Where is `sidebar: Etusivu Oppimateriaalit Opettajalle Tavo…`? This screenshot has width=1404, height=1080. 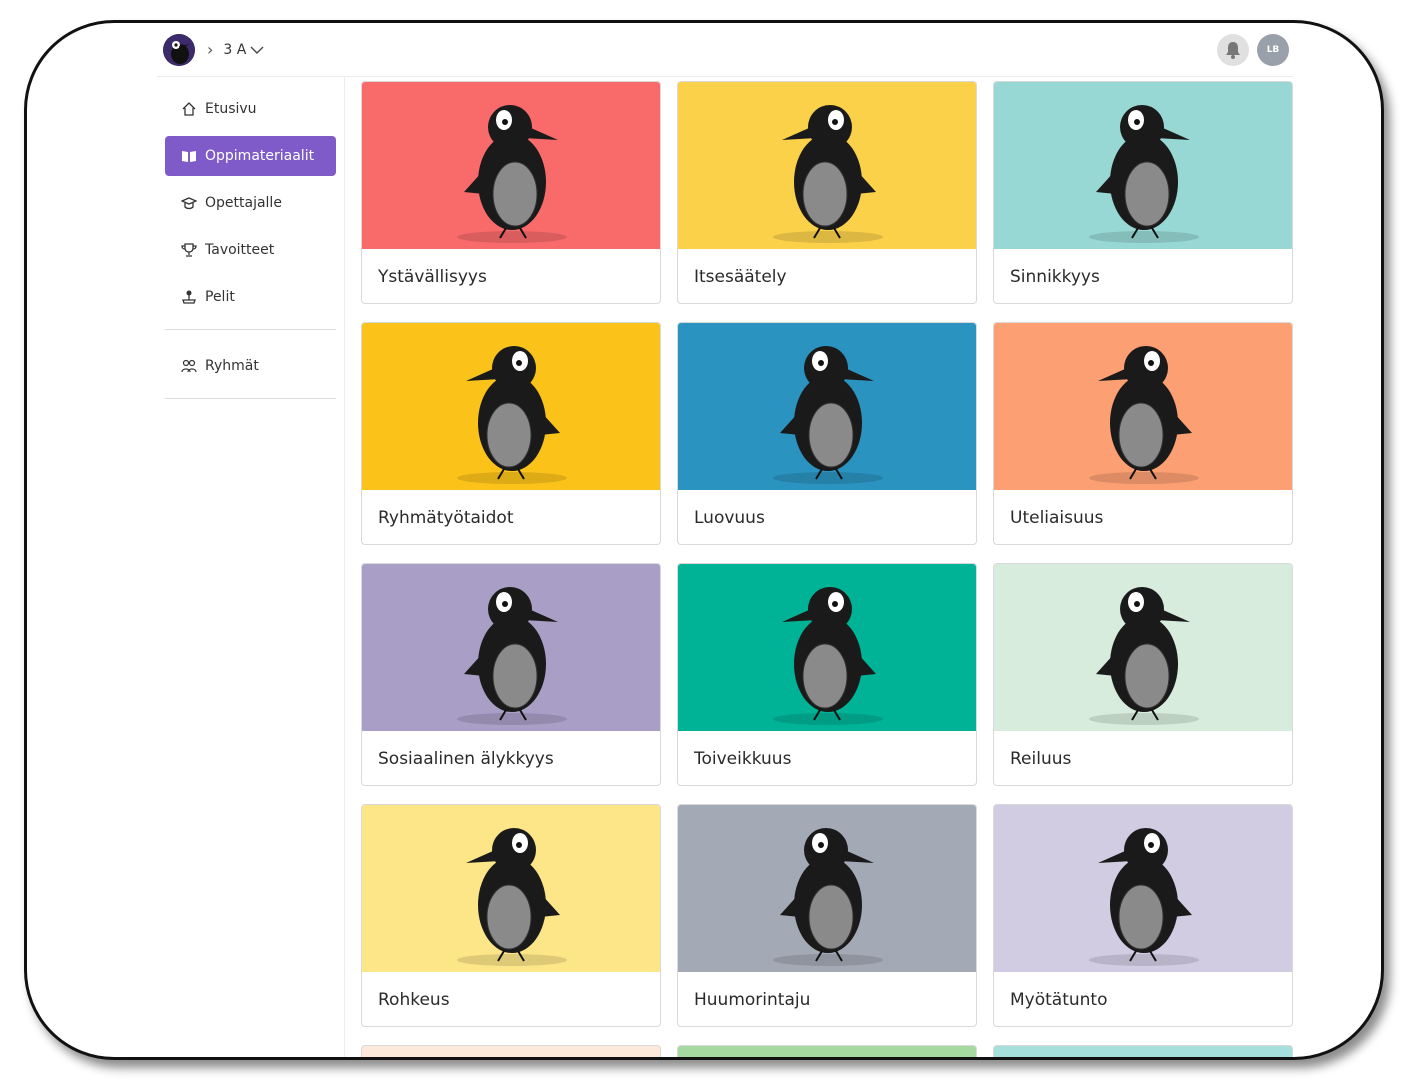 sidebar: Etusivu Oppimateriaalit Opettajalle Tavo… is located at coordinates (251, 567).